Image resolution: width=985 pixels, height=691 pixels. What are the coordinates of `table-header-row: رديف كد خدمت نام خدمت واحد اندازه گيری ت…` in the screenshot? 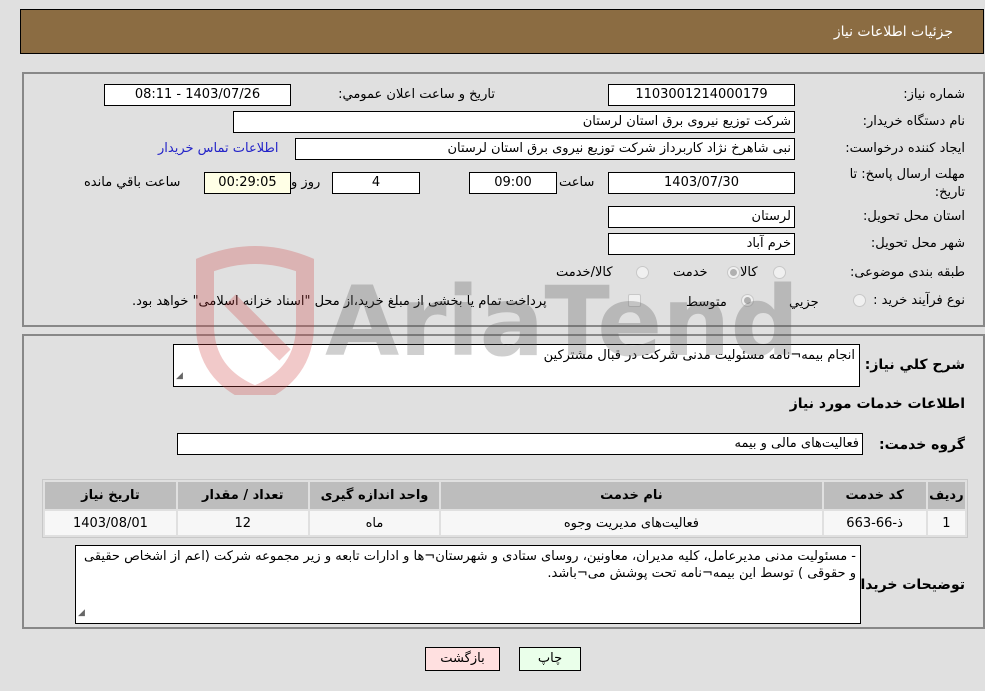 It's located at (505, 495).